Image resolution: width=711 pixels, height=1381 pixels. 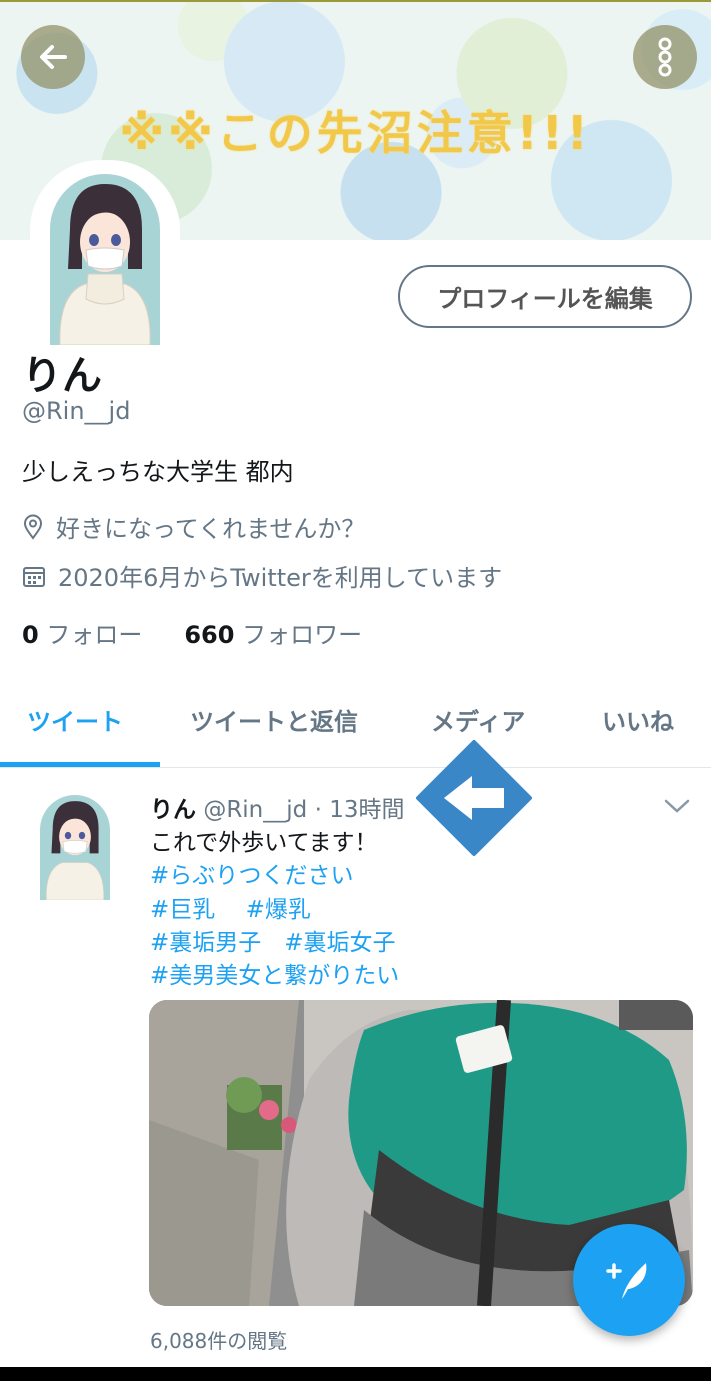 I want to click on more-options-button, so click(x=665, y=57).